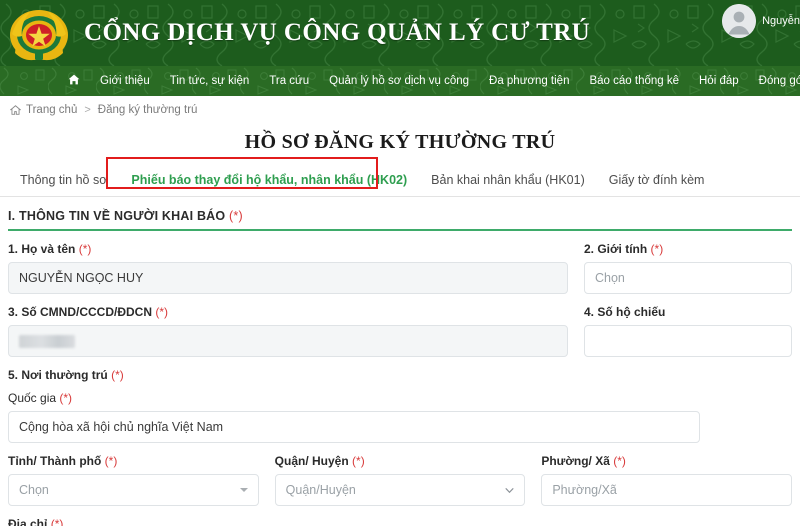 The width and height of the screenshot is (800, 532). What do you see at coordinates (657, 249) in the screenshot?
I see `gender-required: (*)` at bounding box center [657, 249].